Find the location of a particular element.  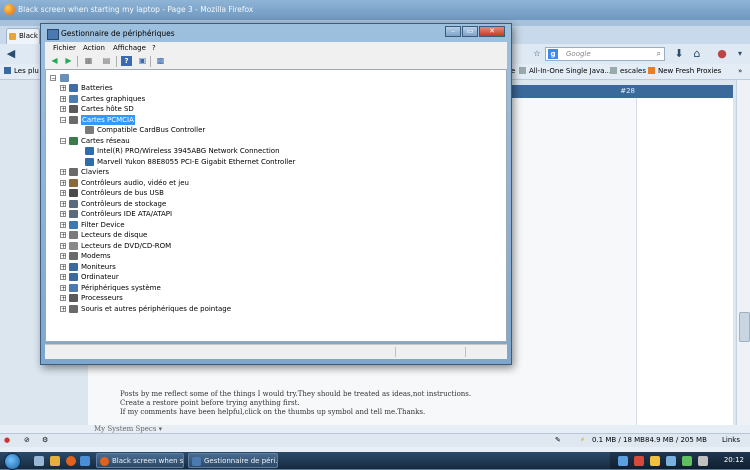

addon-icon: ● is located at coordinates (722, 54).